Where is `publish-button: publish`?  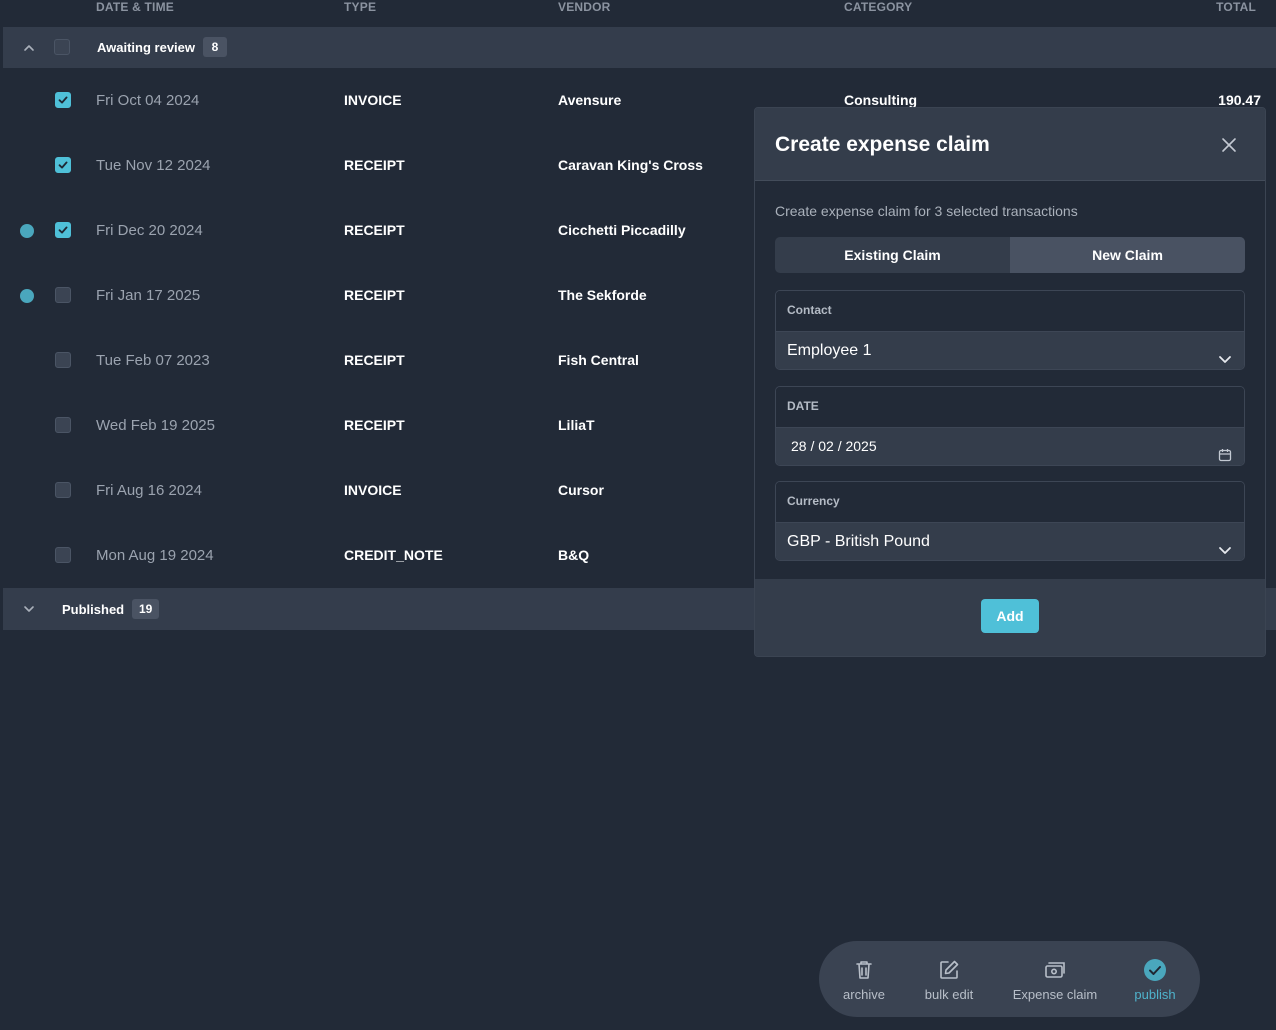
publish-button: publish is located at coordinates (1155, 979).